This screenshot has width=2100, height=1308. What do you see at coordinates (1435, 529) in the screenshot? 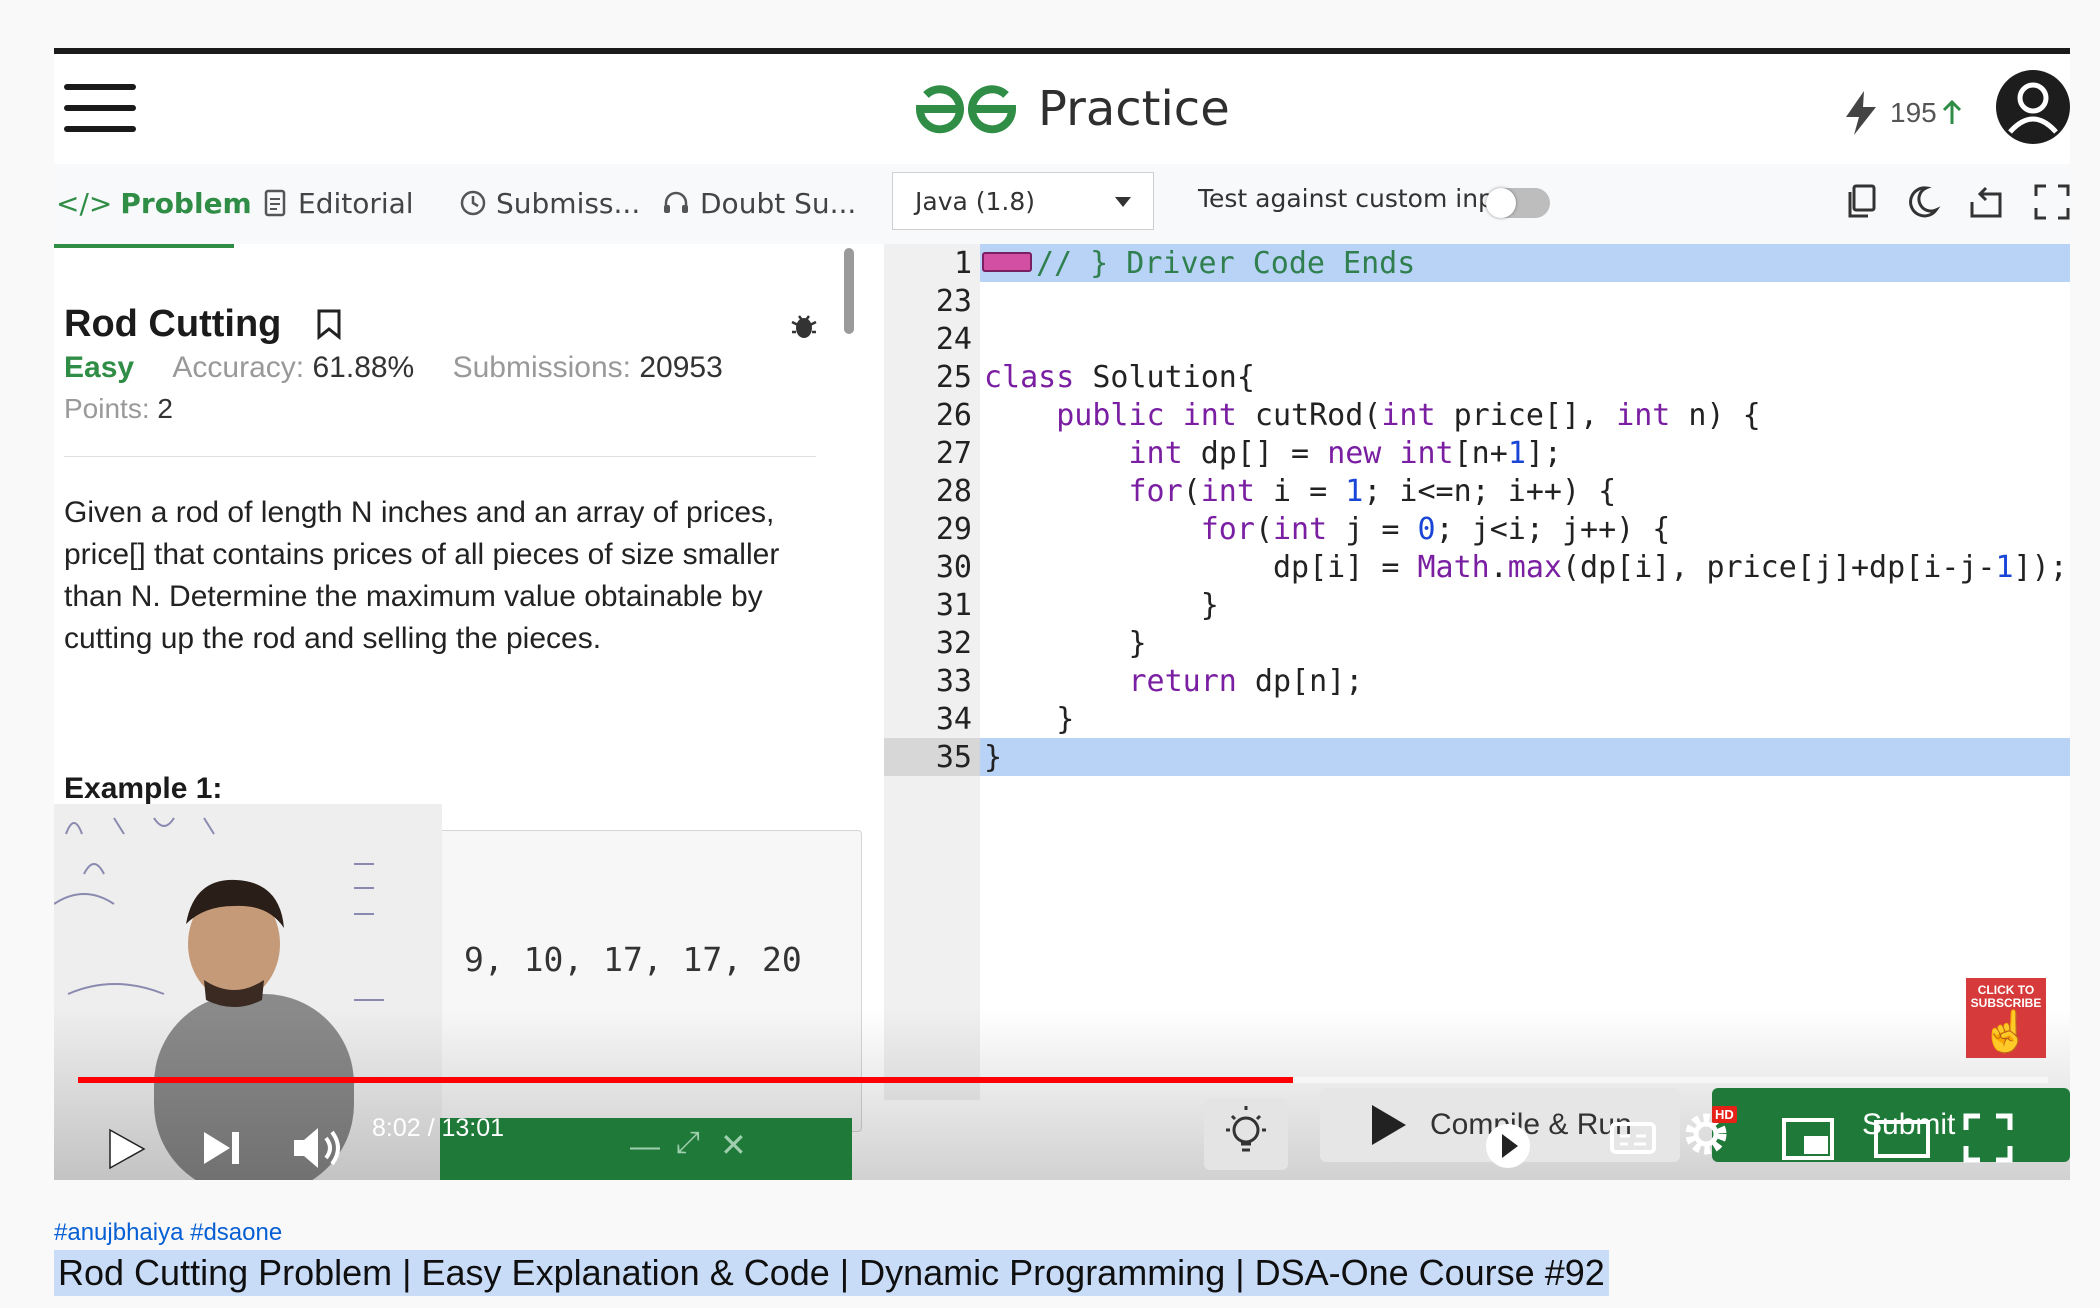
I see `code-line: for(int j = 0; j<i; j++) {` at bounding box center [1435, 529].